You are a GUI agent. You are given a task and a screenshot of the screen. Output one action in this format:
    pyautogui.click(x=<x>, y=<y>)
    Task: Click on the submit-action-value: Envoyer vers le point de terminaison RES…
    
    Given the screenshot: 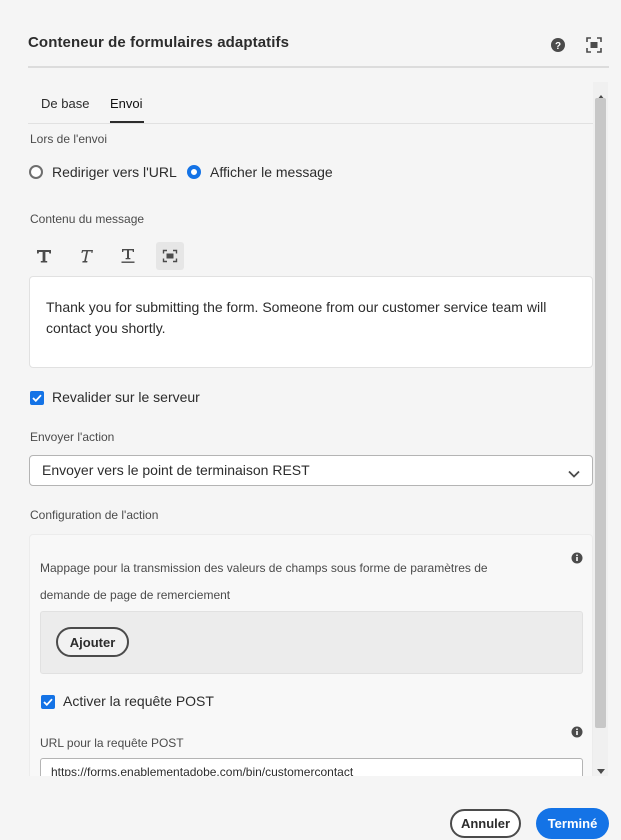 What is the action you would take?
    pyautogui.click(x=176, y=470)
    